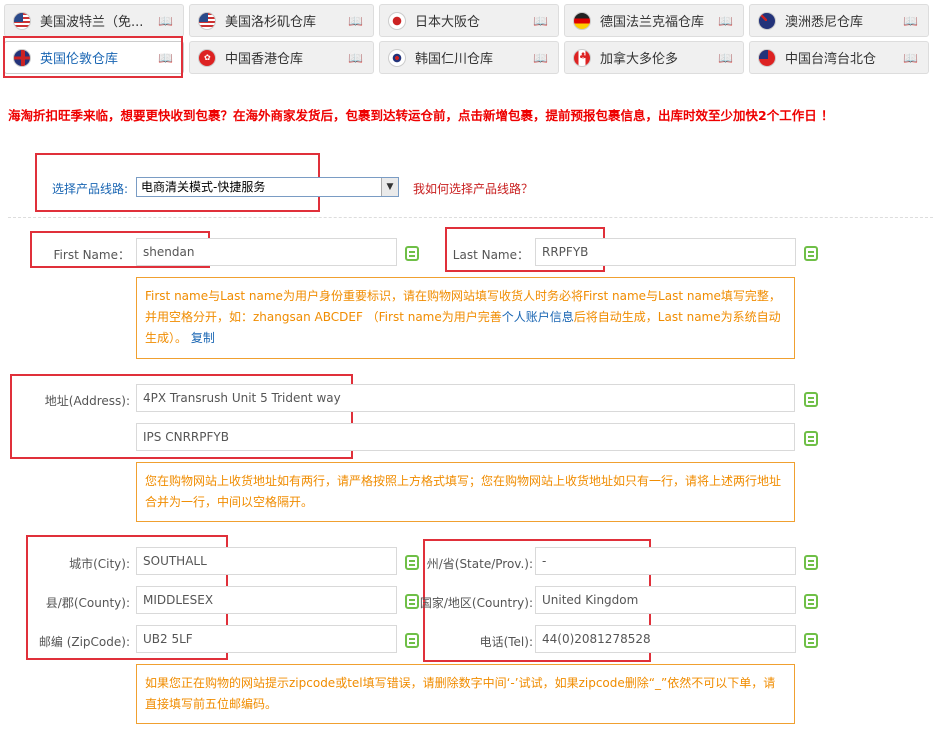 This screenshot has width=933, height=731. I want to click on route-label: 选择产品线路:, so click(90, 189).